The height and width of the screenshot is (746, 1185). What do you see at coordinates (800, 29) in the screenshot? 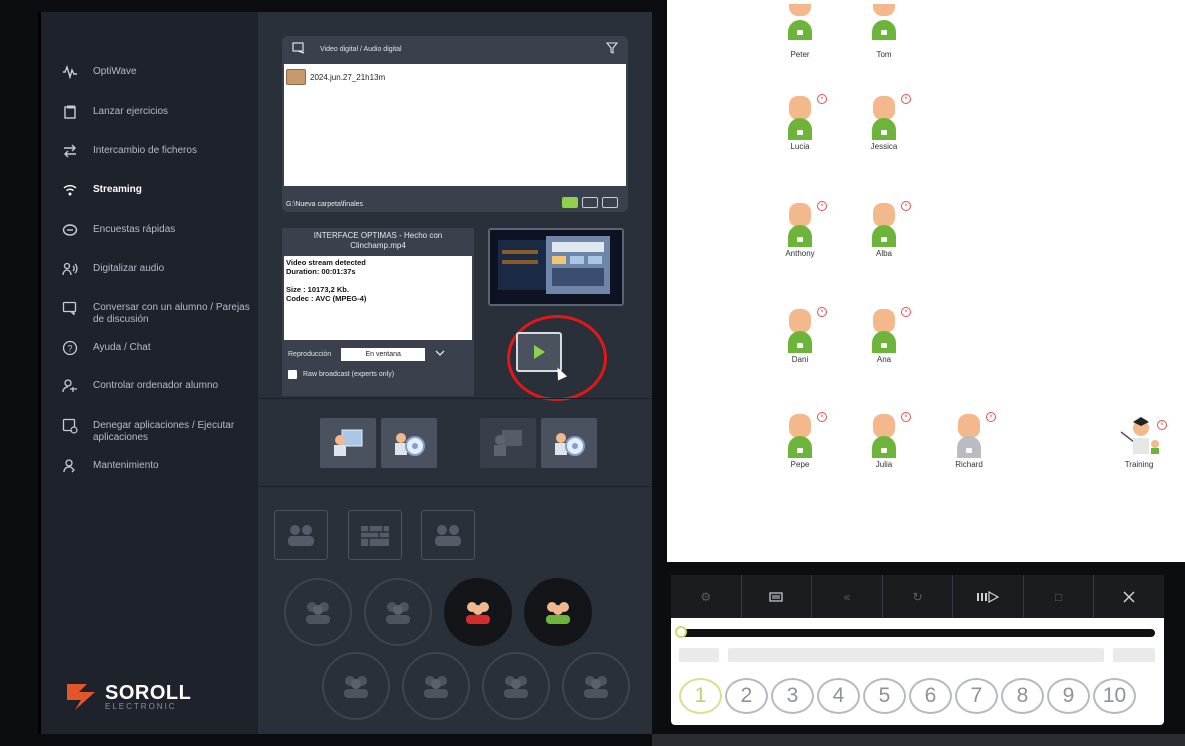
I see `student-peter: Peter` at bounding box center [800, 29].